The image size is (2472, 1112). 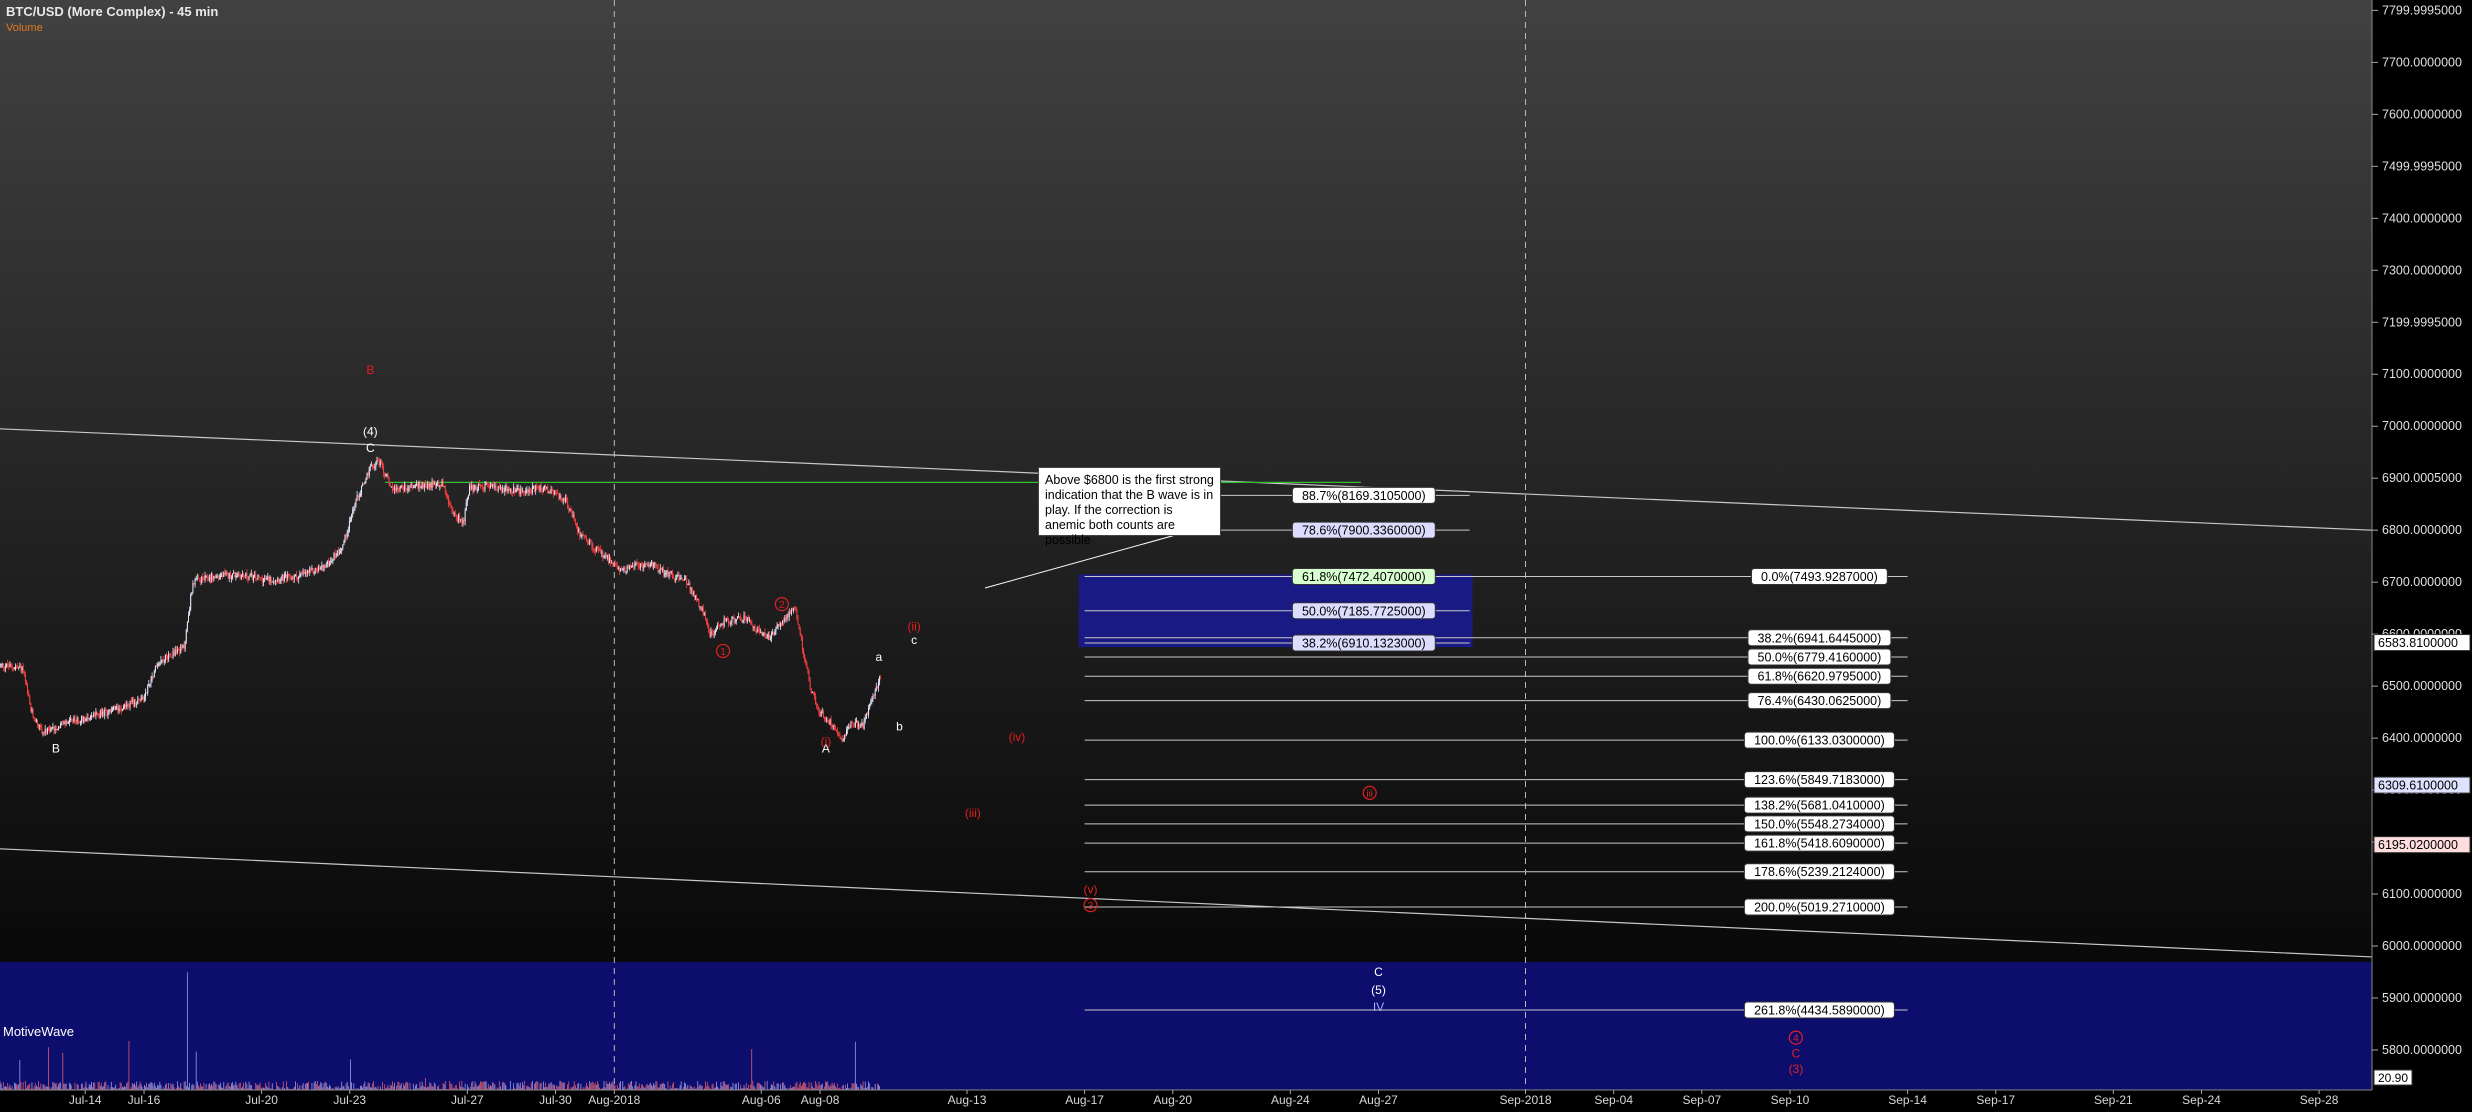 I want to click on wave-label: C, so click(x=370, y=448).